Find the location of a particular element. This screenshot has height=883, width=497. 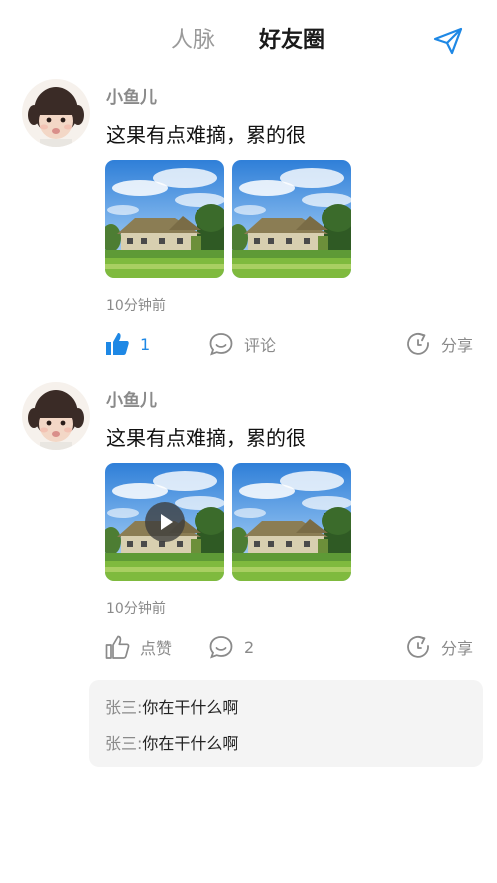

comment-button: 评论 is located at coordinates (242, 344).